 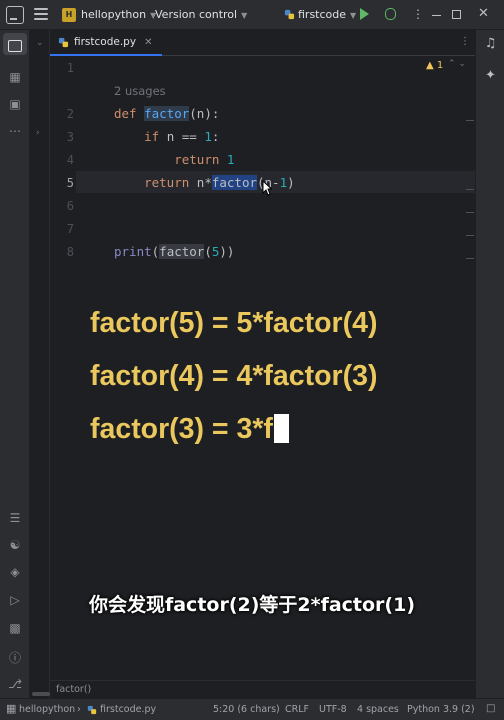 What do you see at coordinates (73, 689) in the screenshot?
I see `breadcrumb-item: factor()` at bounding box center [73, 689].